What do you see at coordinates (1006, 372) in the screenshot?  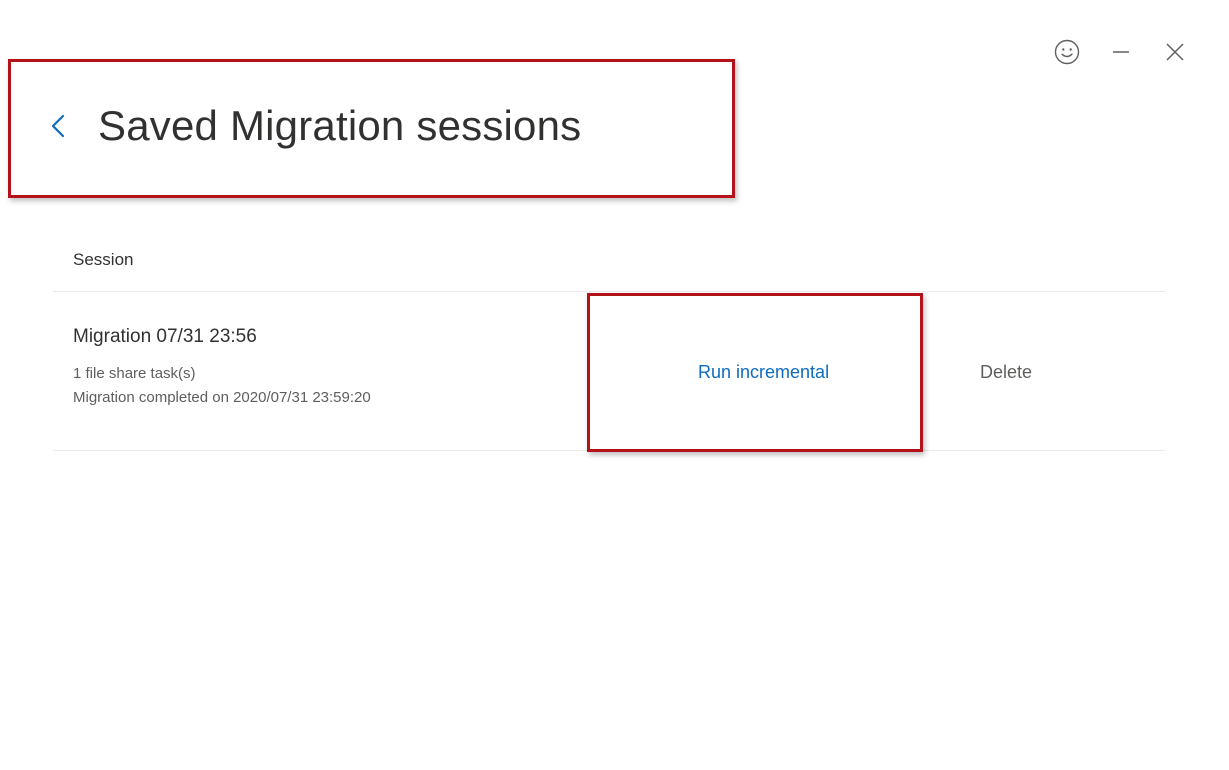 I see `delete-button: Delete` at bounding box center [1006, 372].